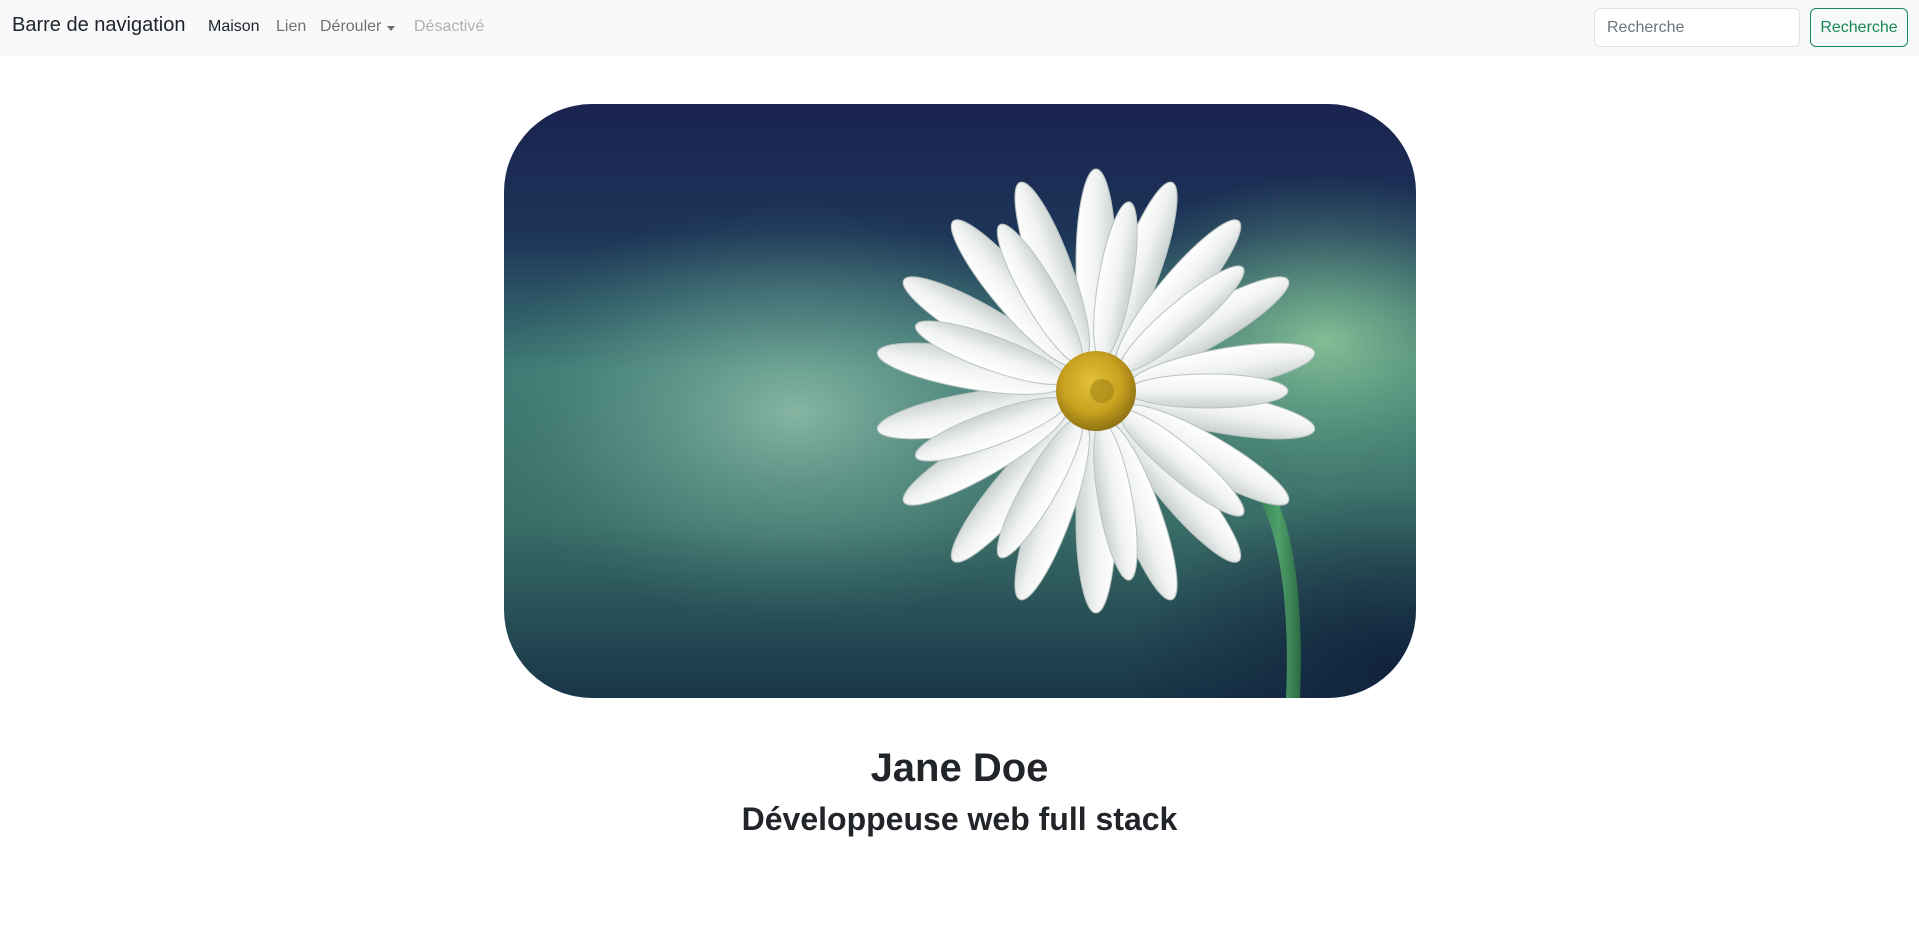  I want to click on navbar-brand: Barre de navigation, so click(98, 25).